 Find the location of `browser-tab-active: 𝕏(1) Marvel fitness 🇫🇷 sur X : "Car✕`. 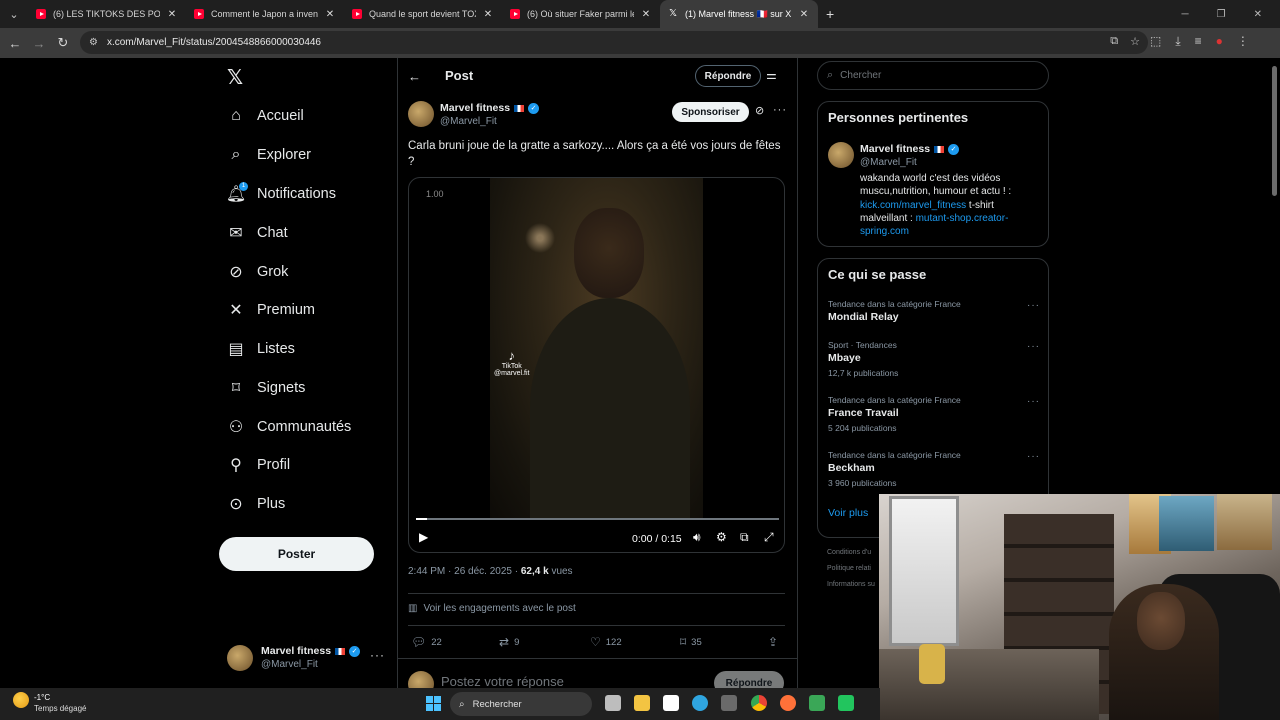

browser-tab-active: 𝕏(1) Marvel fitness 🇫🇷 sur X : "Car✕ is located at coordinates (739, 14).